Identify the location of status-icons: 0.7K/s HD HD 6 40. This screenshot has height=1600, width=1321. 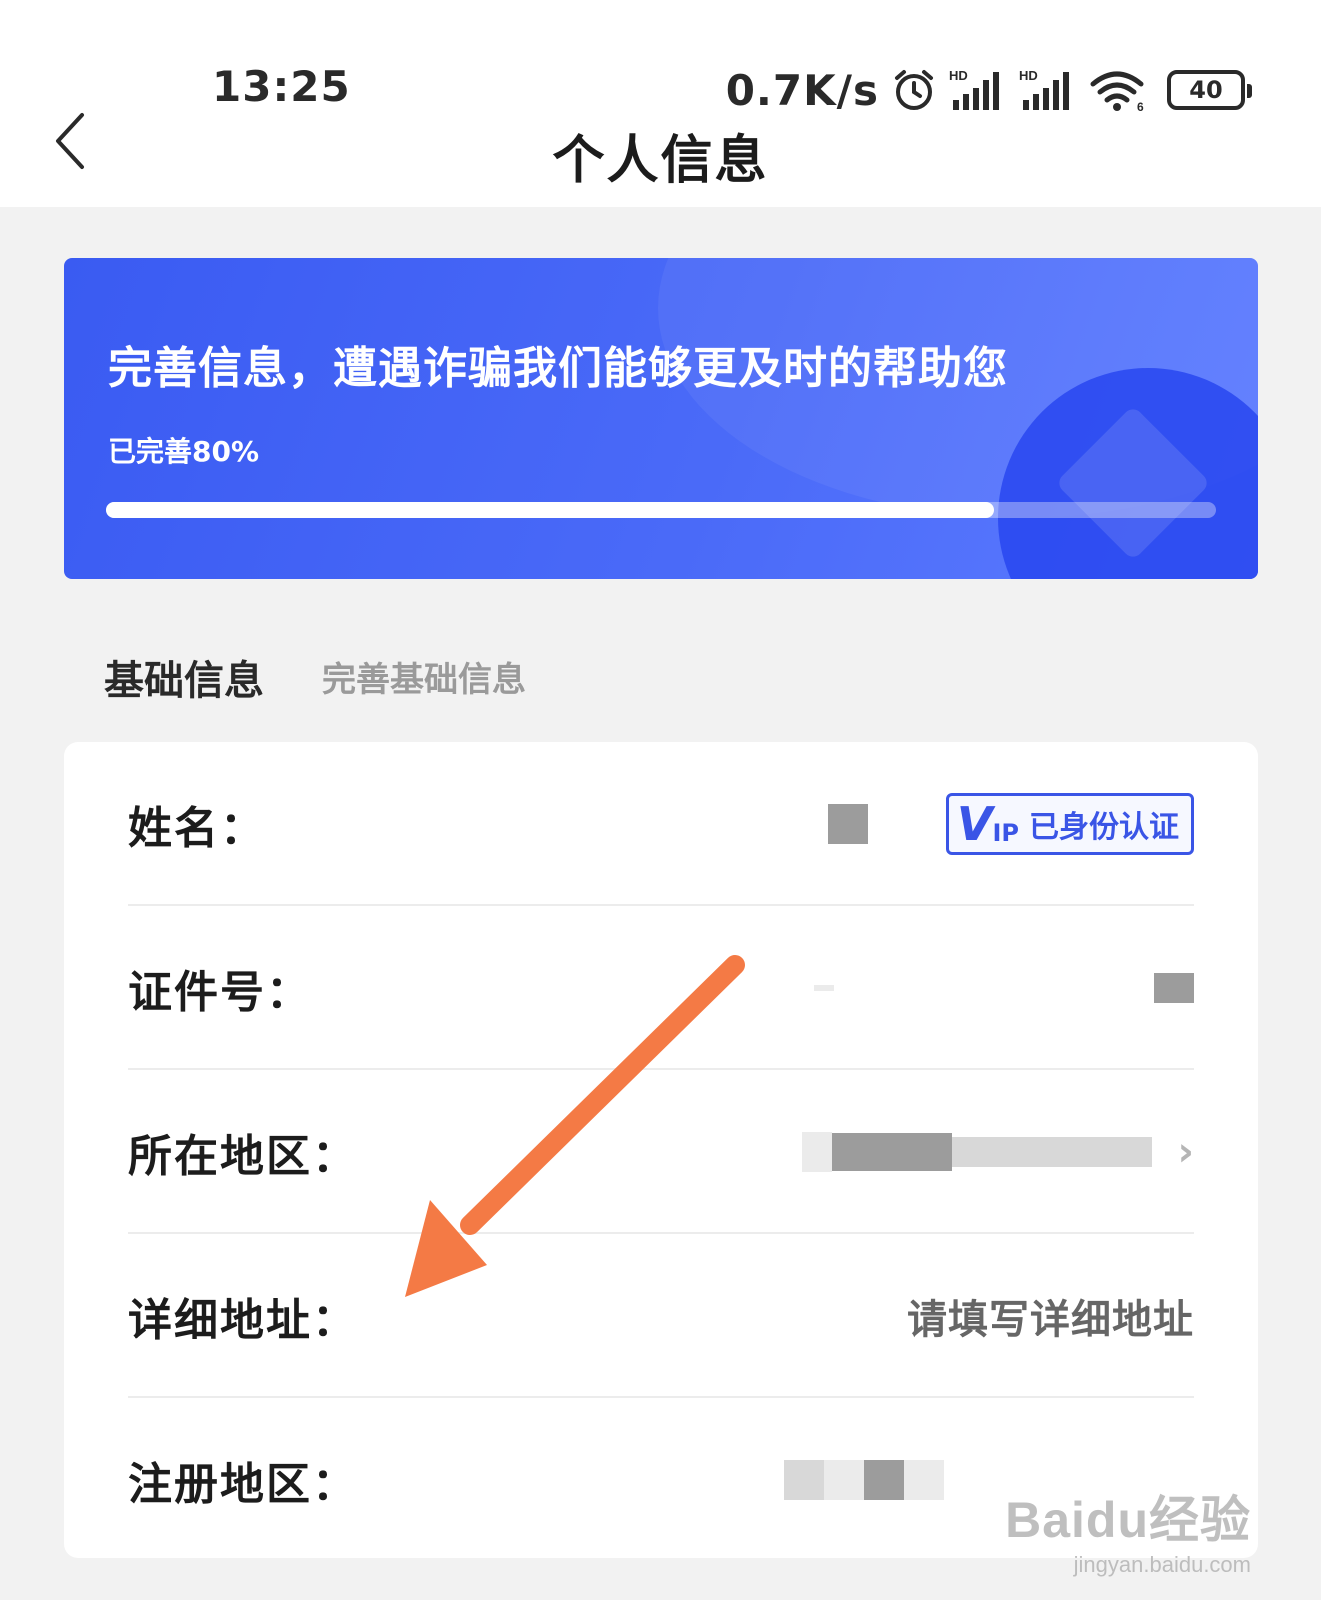
(988, 90).